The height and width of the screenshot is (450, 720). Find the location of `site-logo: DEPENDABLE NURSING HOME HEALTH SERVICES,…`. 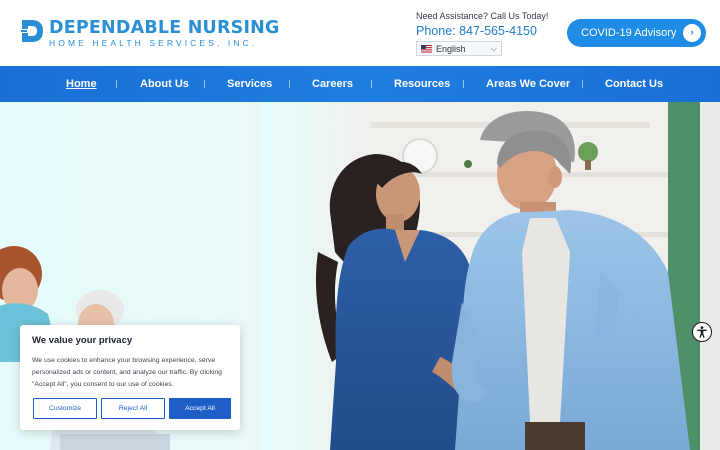

site-logo: DEPENDABLE NURSING HOME HEALTH SERVICES,… is located at coordinates (150, 33).